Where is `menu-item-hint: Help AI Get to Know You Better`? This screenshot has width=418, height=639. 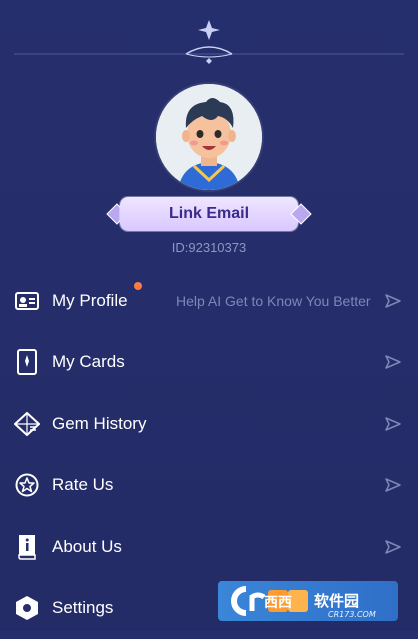
menu-item-hint: Help AI Get to Know You Better is located at coordinates (273, 301).